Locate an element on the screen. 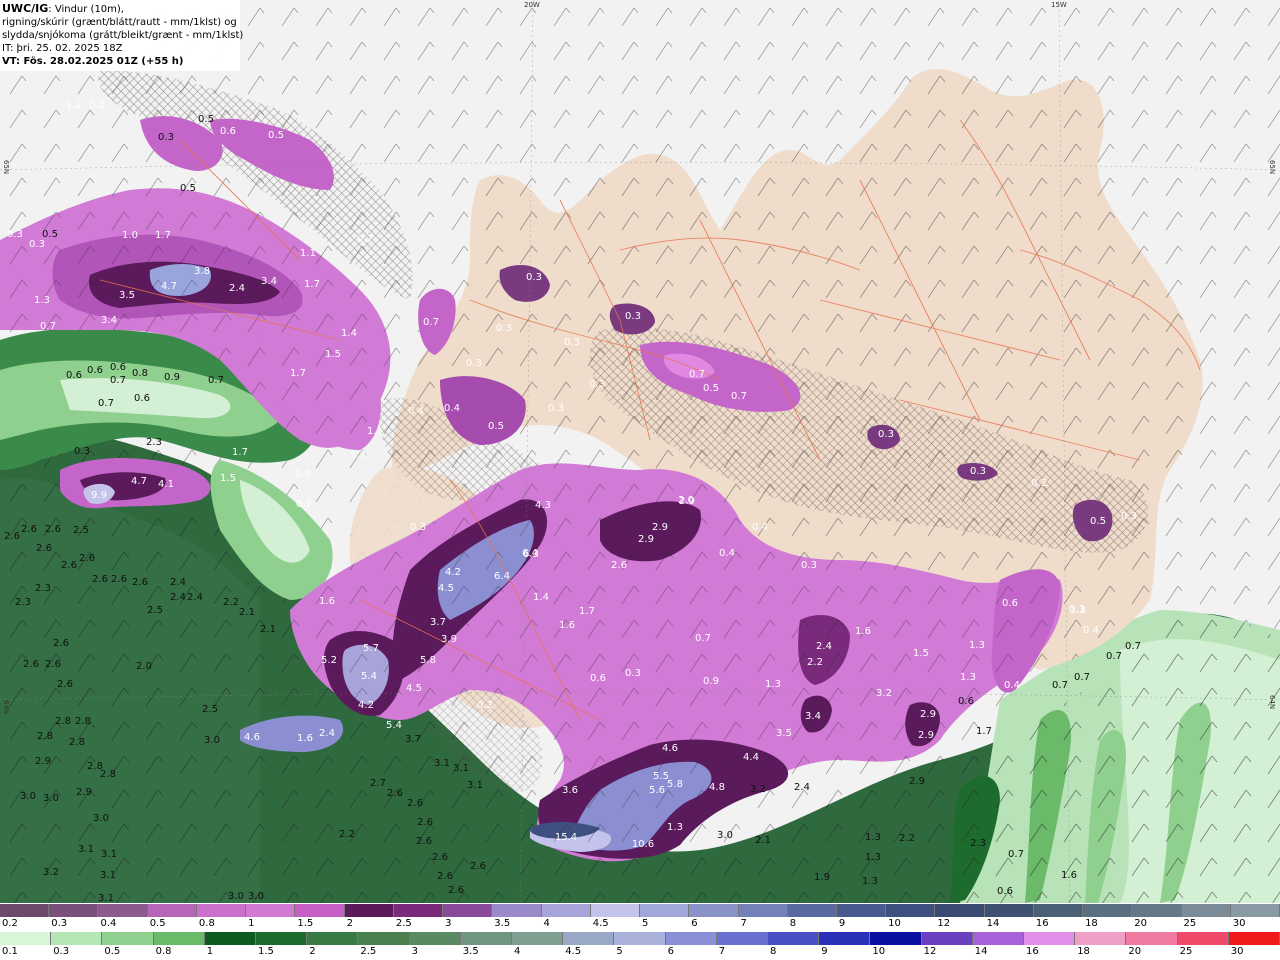 The image size is (1280, 960). value-label: 1.4 is located at coordinates (349, 333).